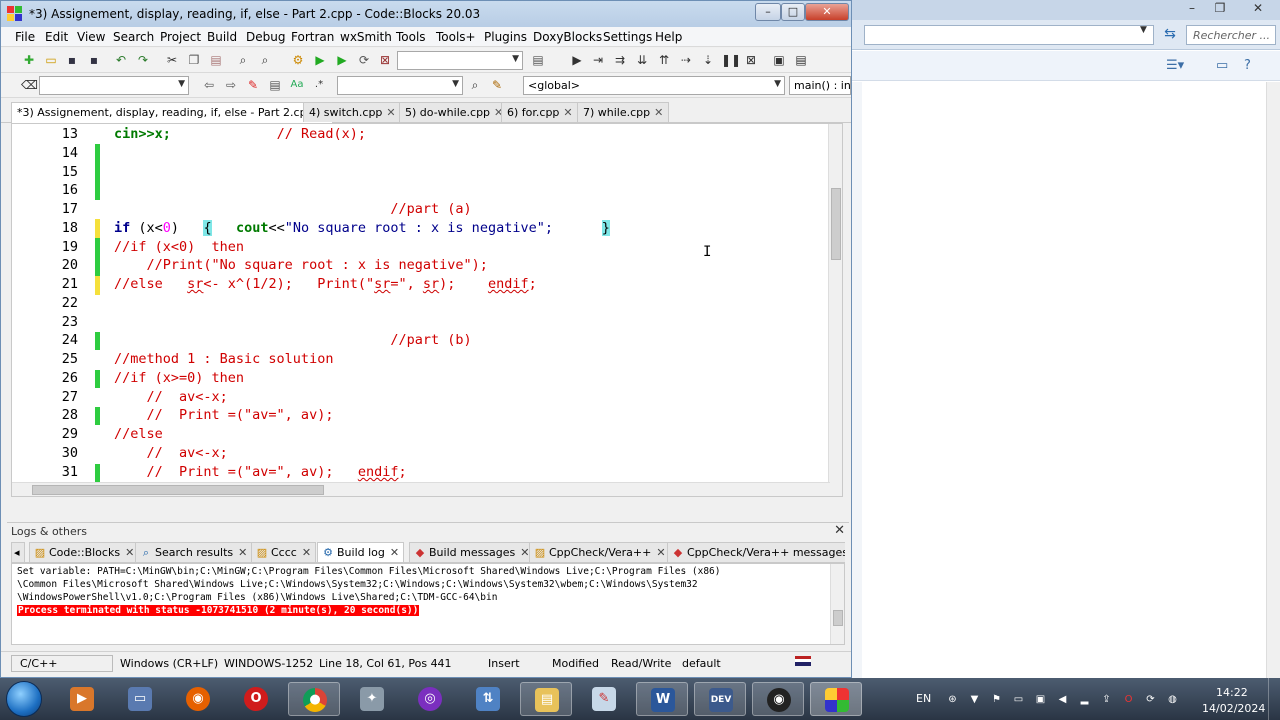 This screenshot has height=720, width=1280. Describe the element at coordinates (342, 60) in the screenshot. I see `build-and-run-icon: ▶` at that location.